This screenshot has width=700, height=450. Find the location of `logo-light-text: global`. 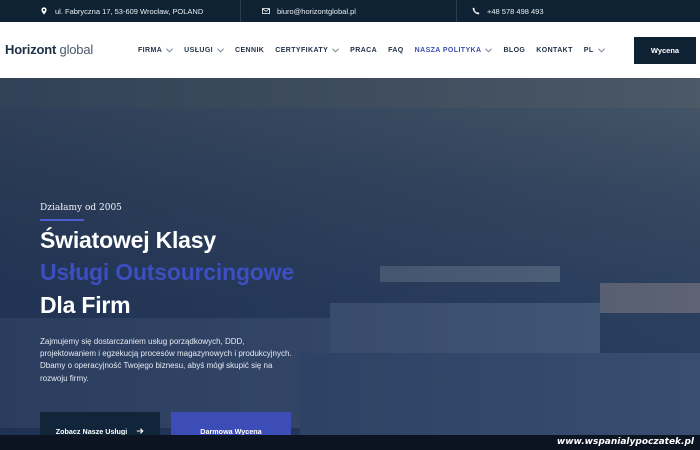

logo-light-text: global is located at coordinates (75, 49).